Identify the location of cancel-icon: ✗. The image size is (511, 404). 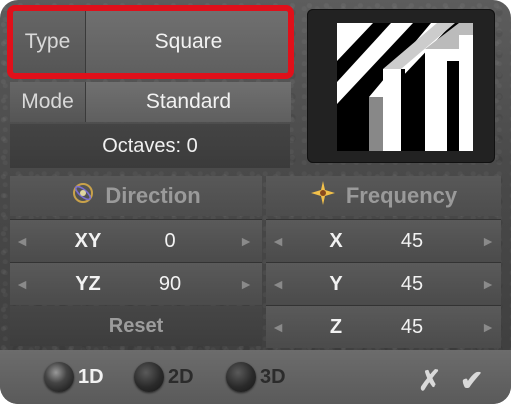
(429, 380).